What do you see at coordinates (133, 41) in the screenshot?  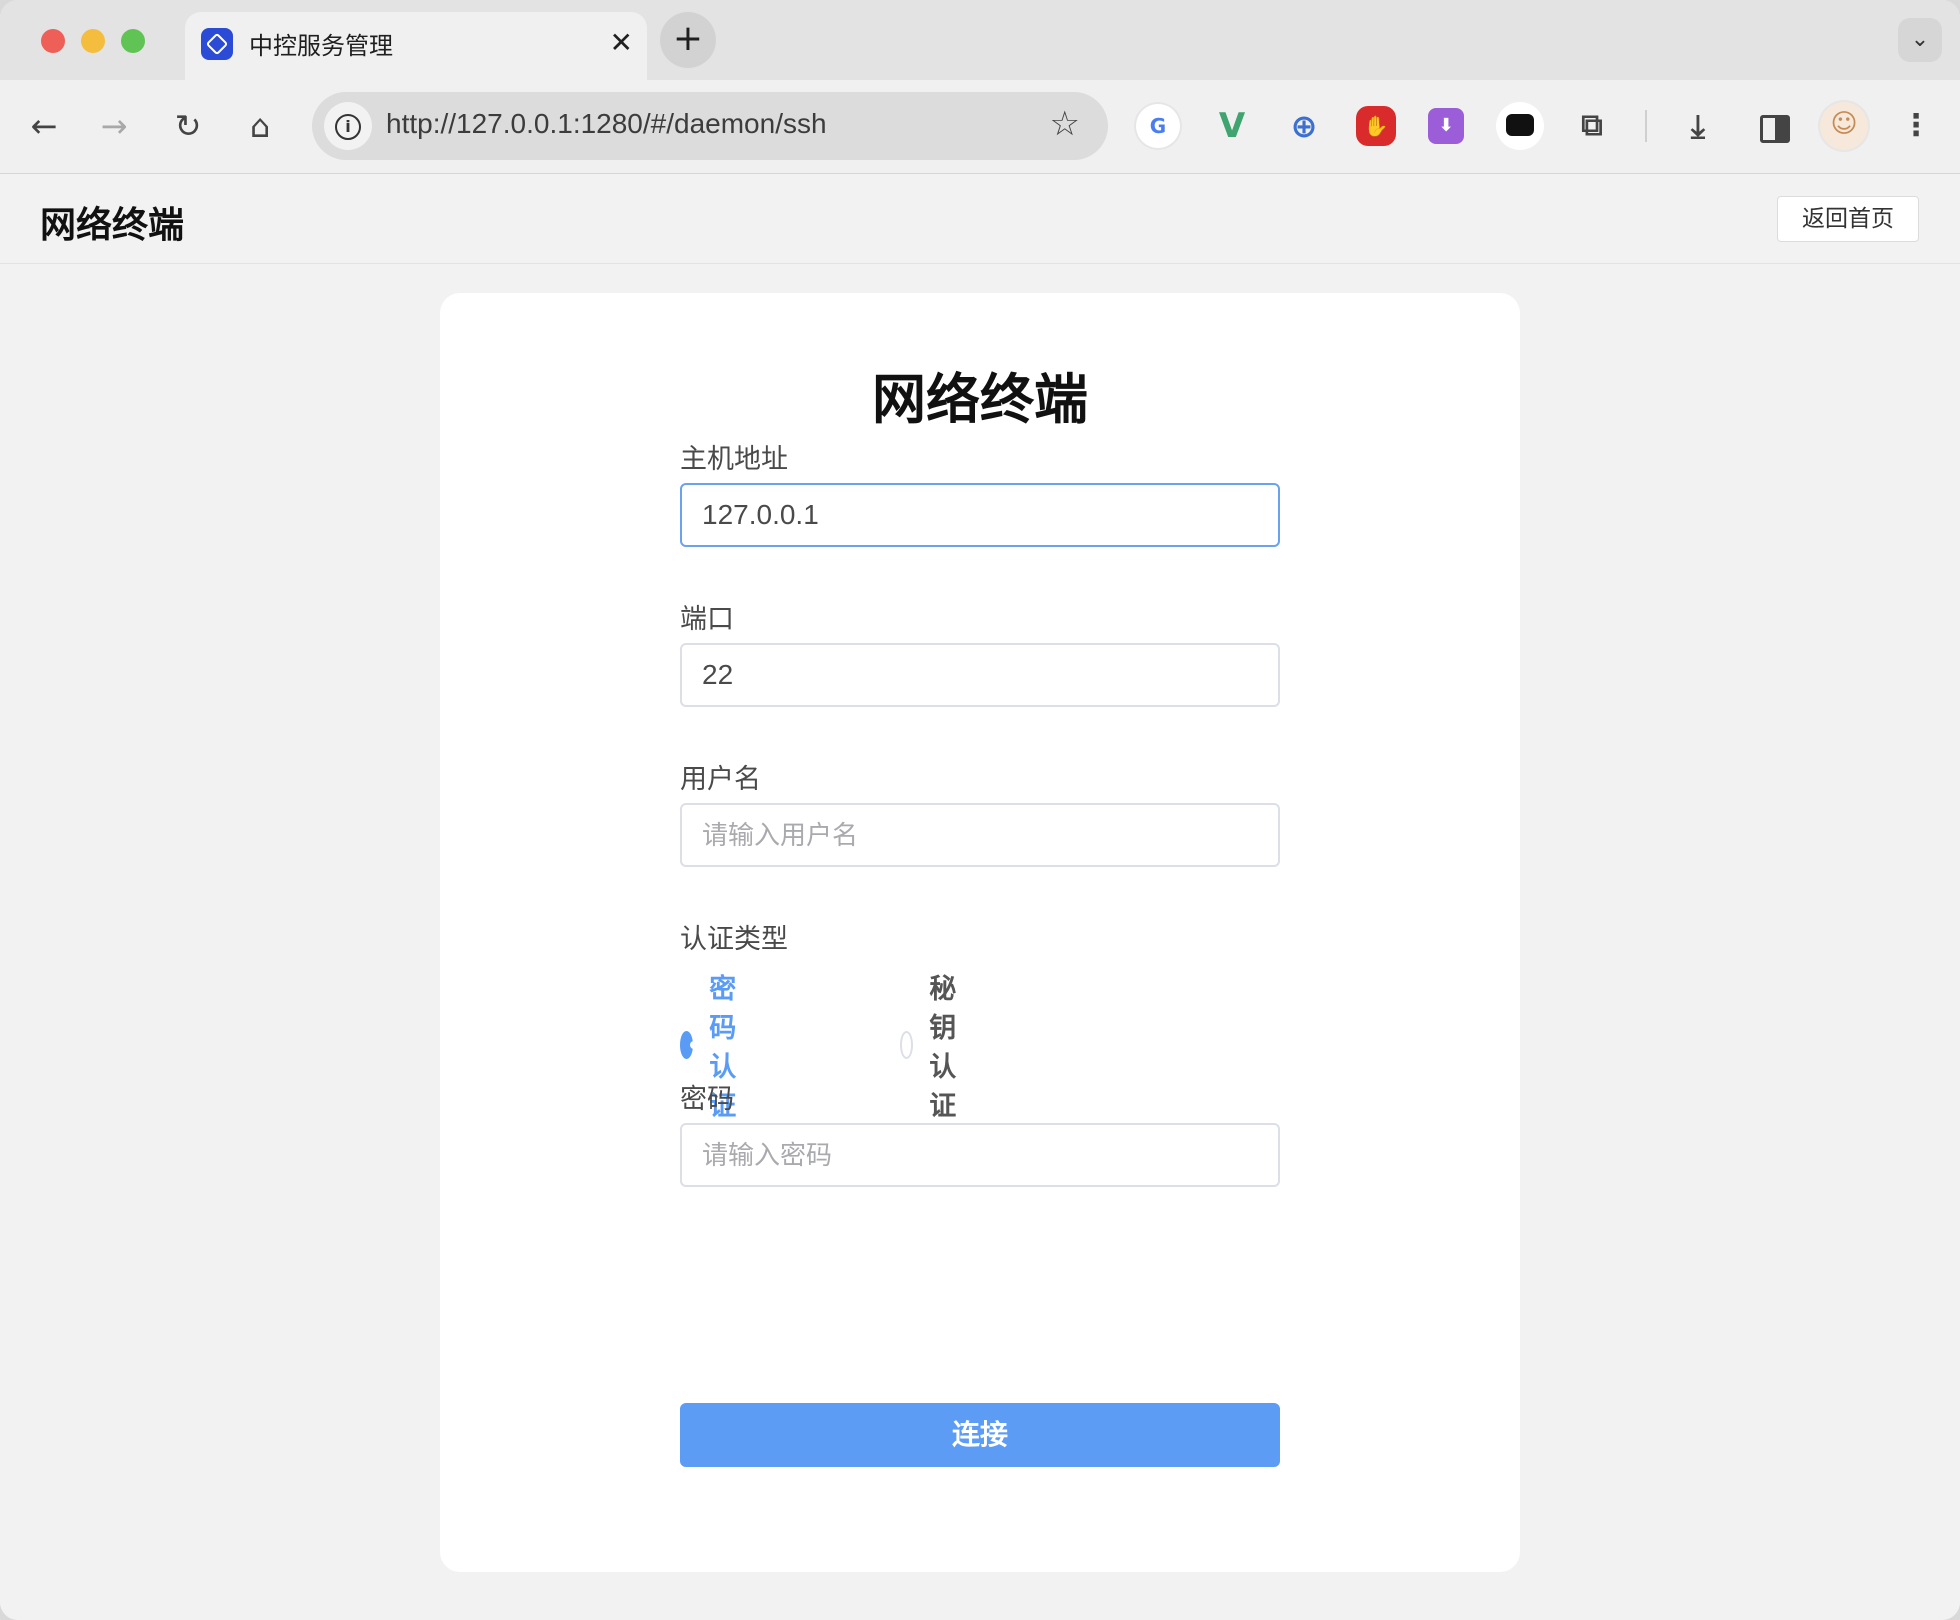 I see `maximize-window-button` at bounding box center [133, 41].